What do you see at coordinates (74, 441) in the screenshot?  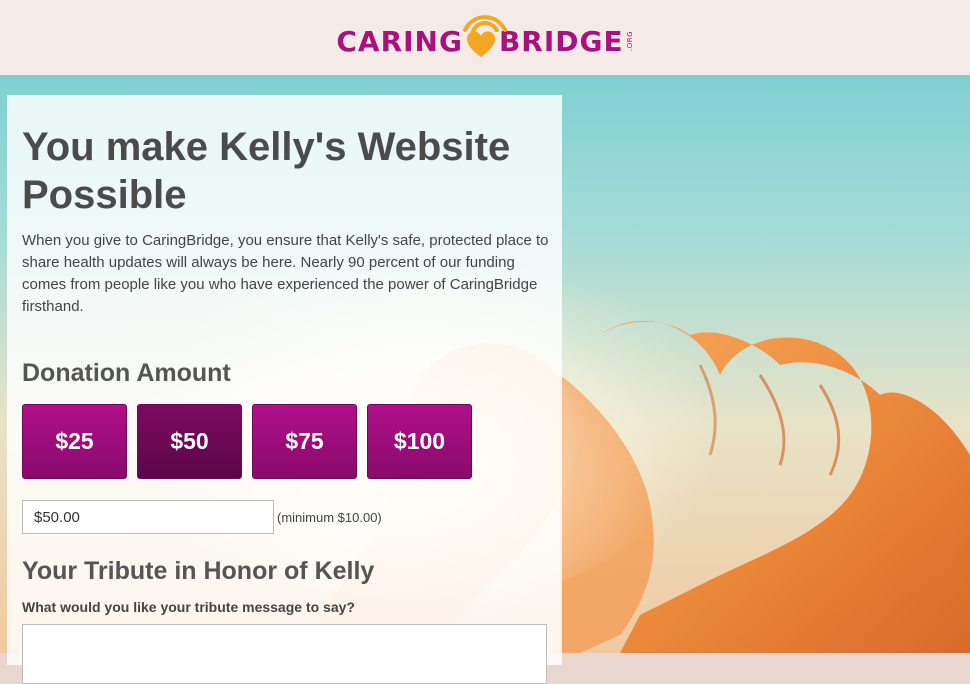 I see `amount-25-button: $25` at bounding box center [74, 441].